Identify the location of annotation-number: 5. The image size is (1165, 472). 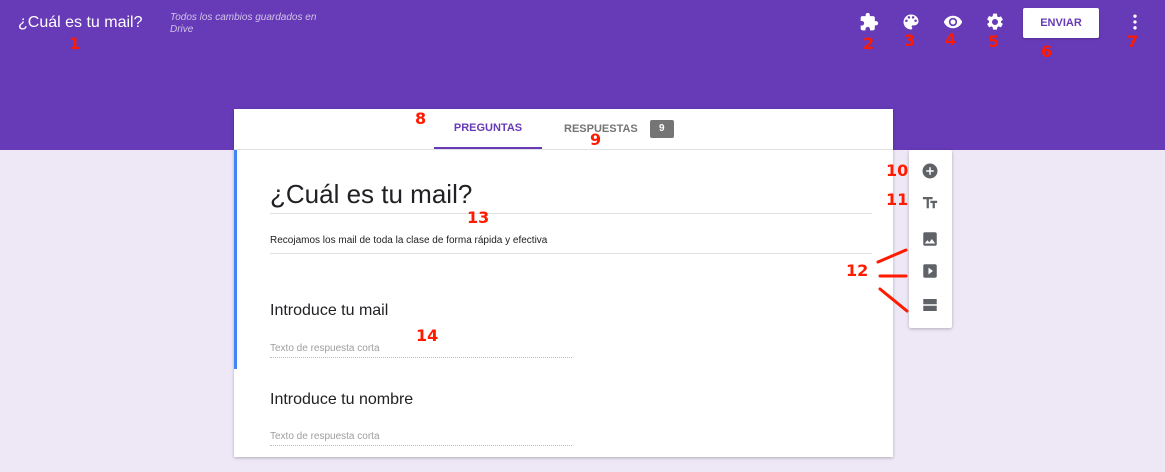
(994, 41).